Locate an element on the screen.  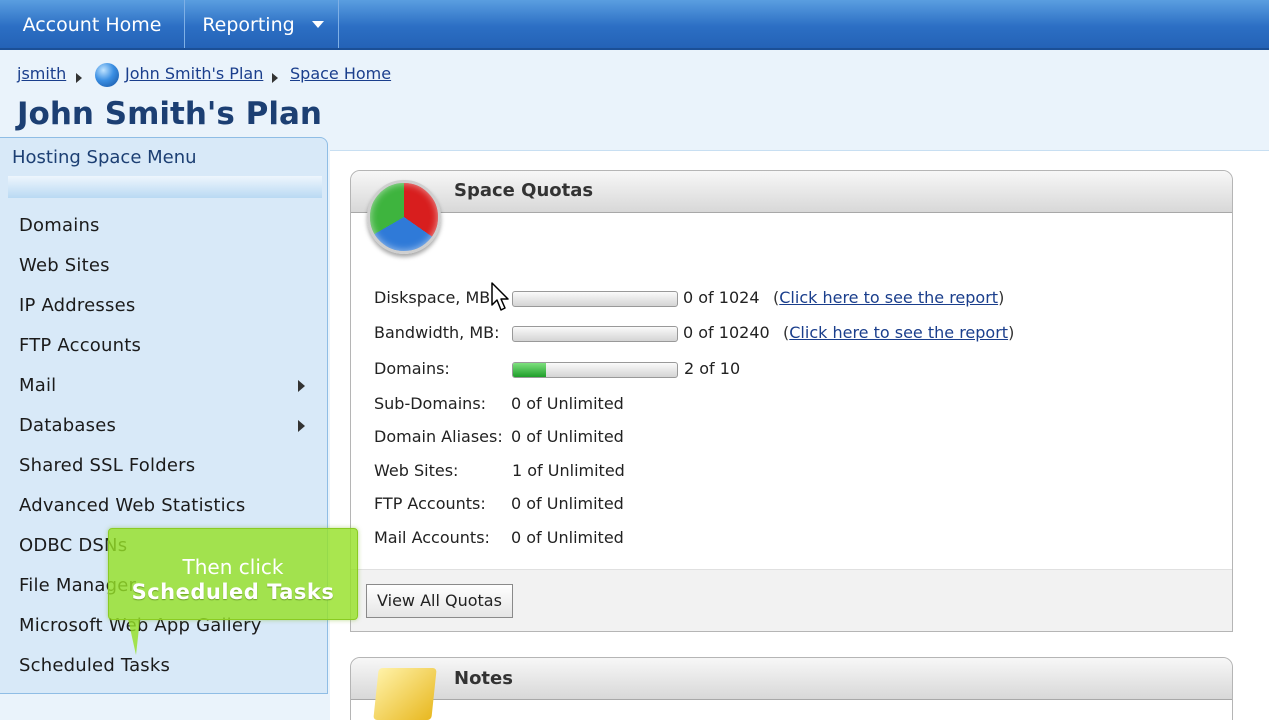
quota-value-diskspace: 0 of 1024 is located at coordinates (721, 297).